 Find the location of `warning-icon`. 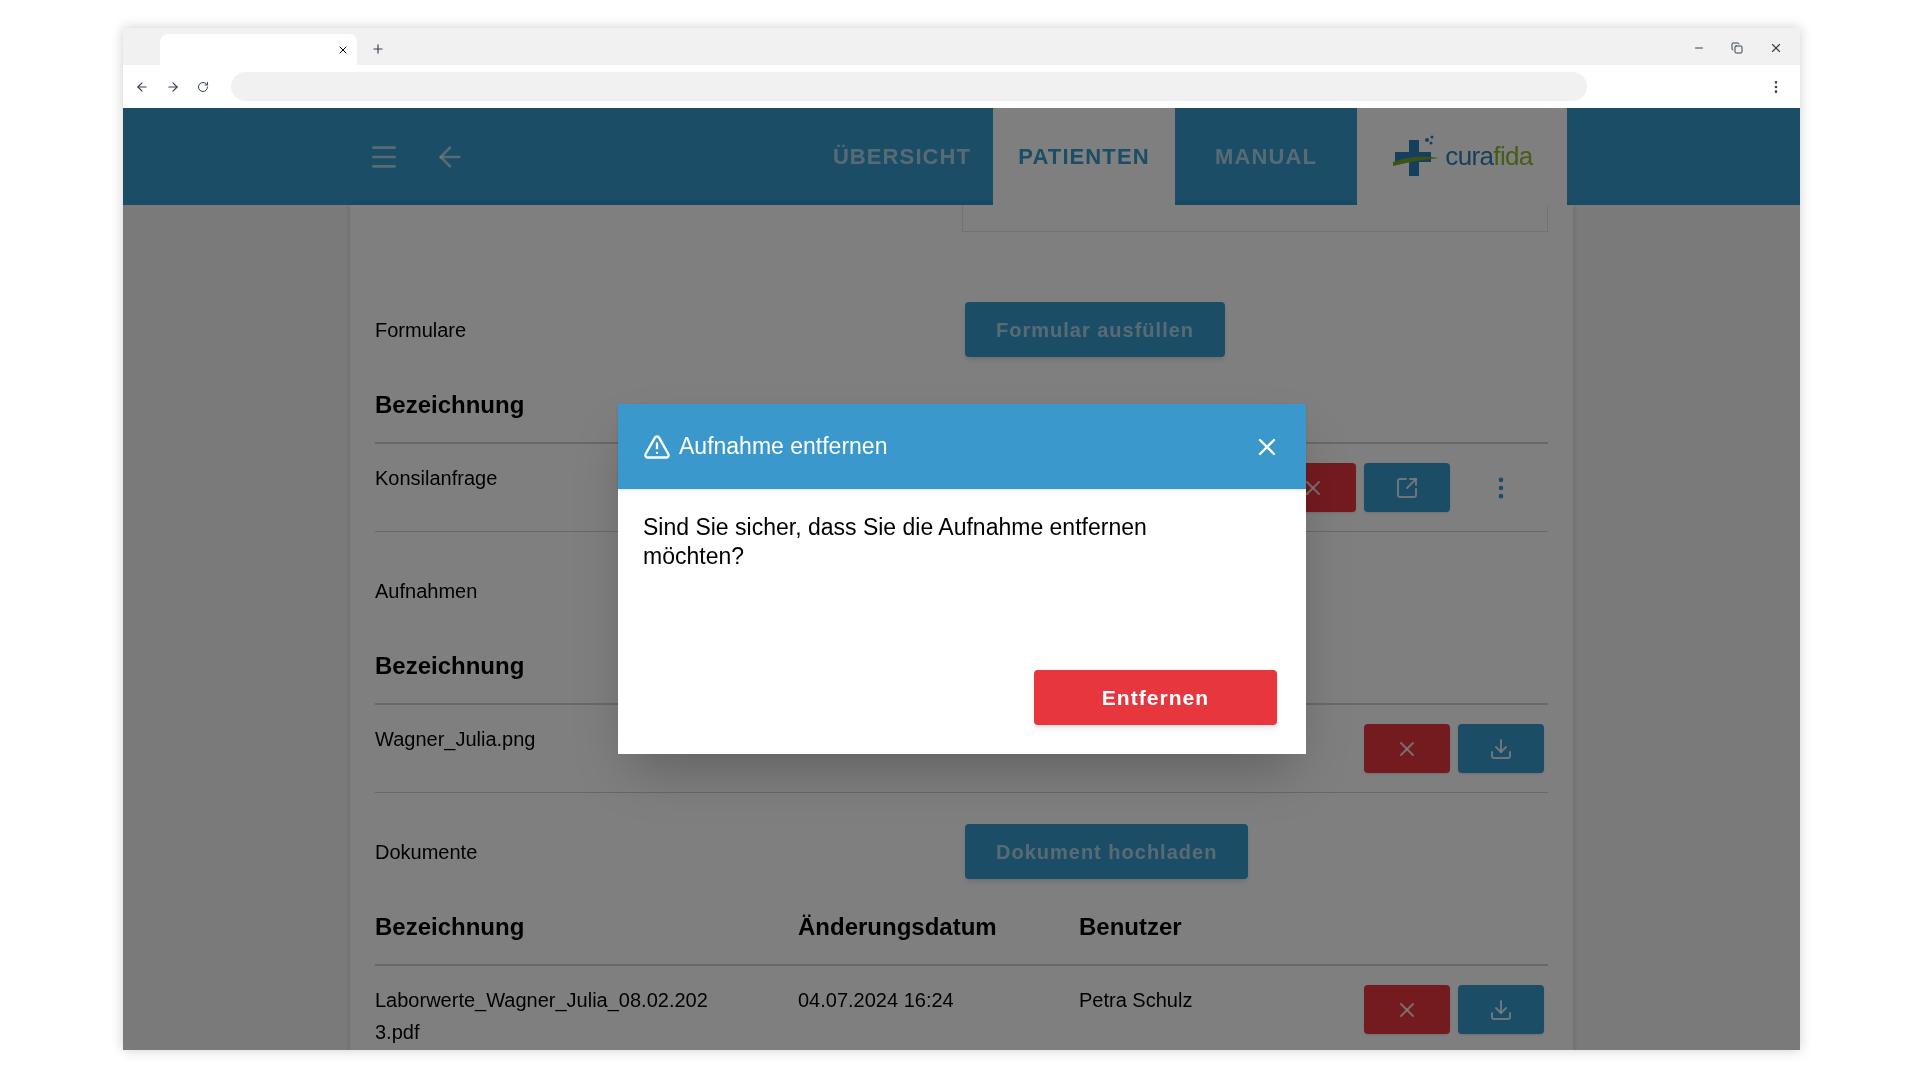

warning-icon is located at coordinates (657, 446).